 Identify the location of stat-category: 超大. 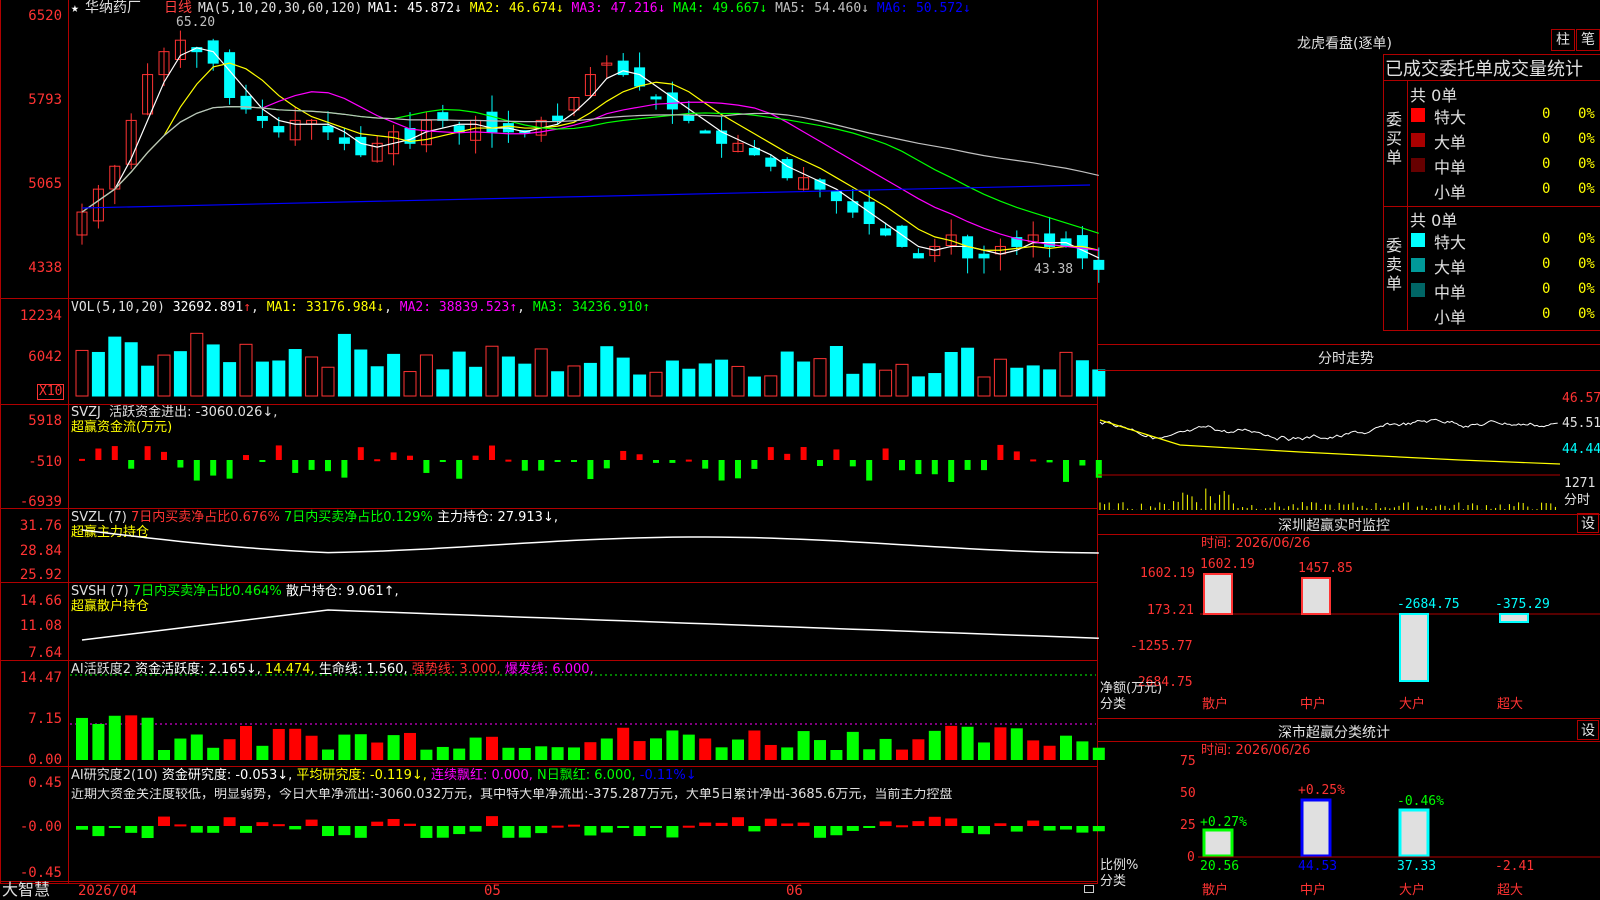
(1510, 890).